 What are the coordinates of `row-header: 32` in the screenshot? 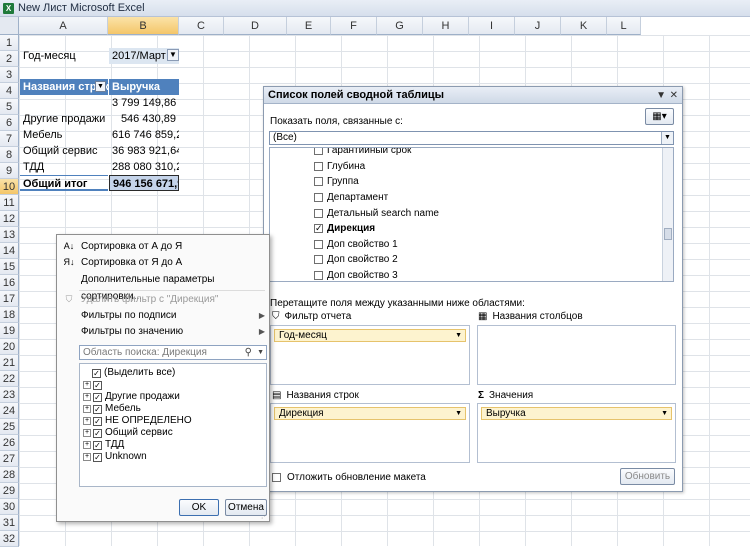 It's located at (9, 539).